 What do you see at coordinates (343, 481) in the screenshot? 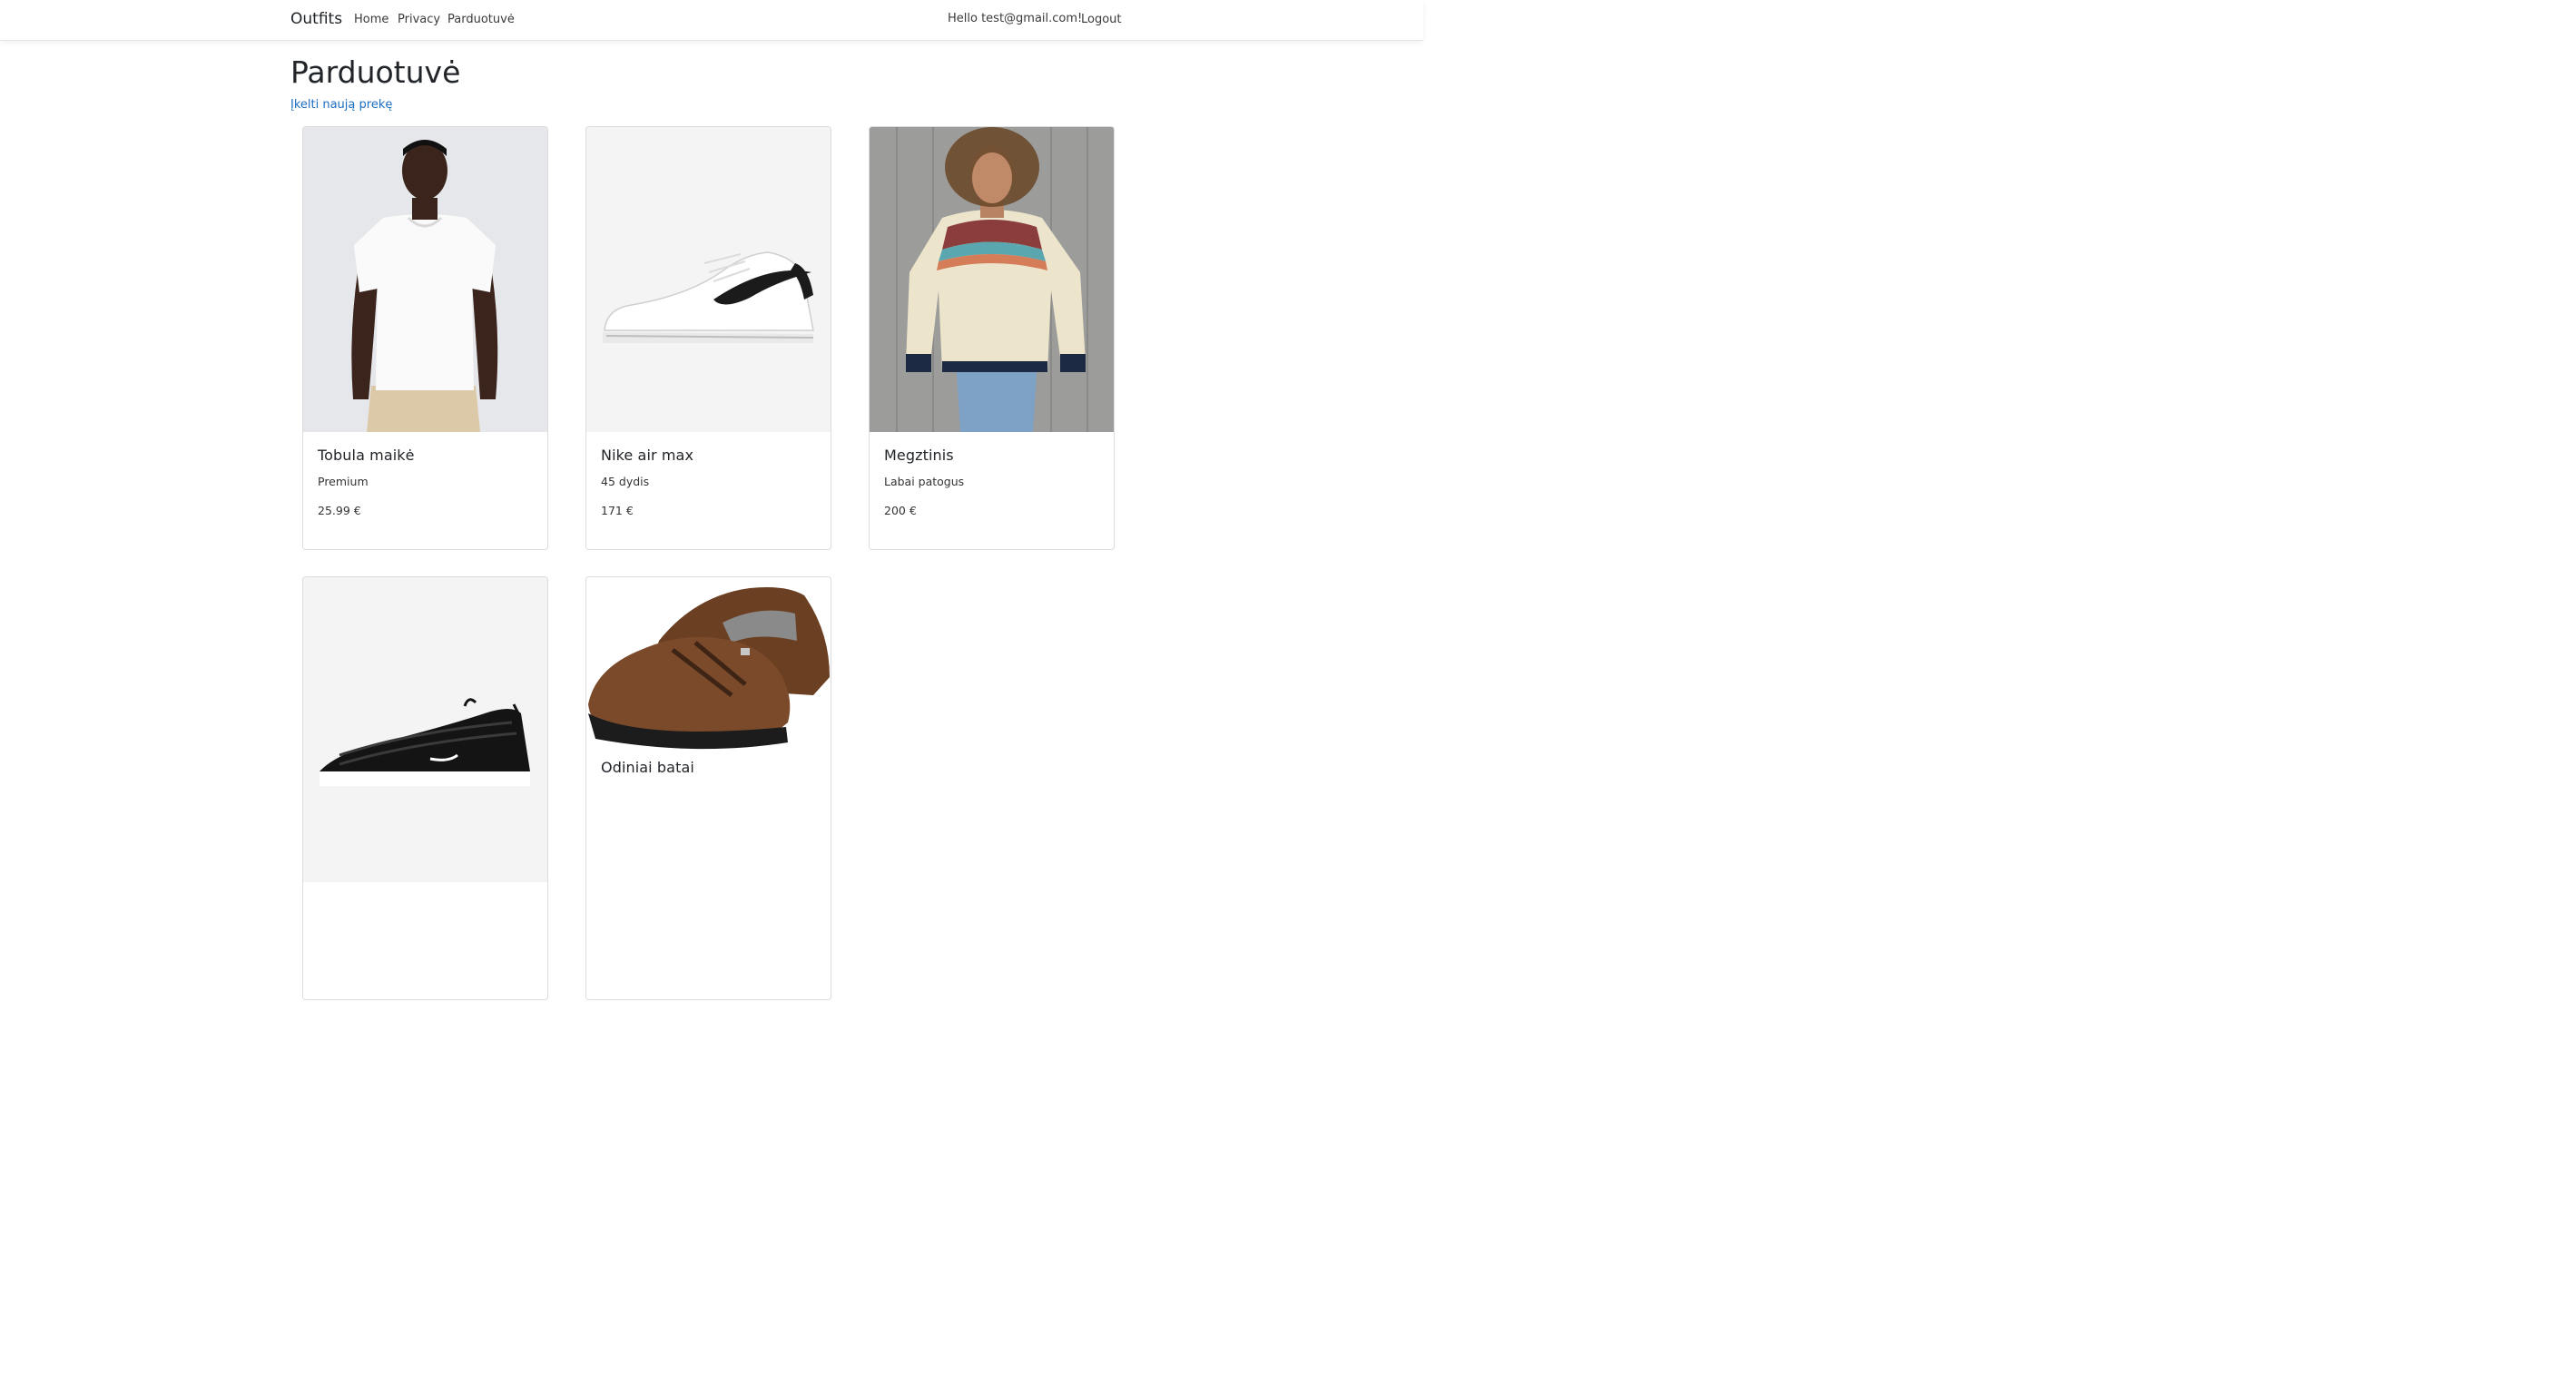
I see `product-description: Premium` at bounding box center [343, 481].